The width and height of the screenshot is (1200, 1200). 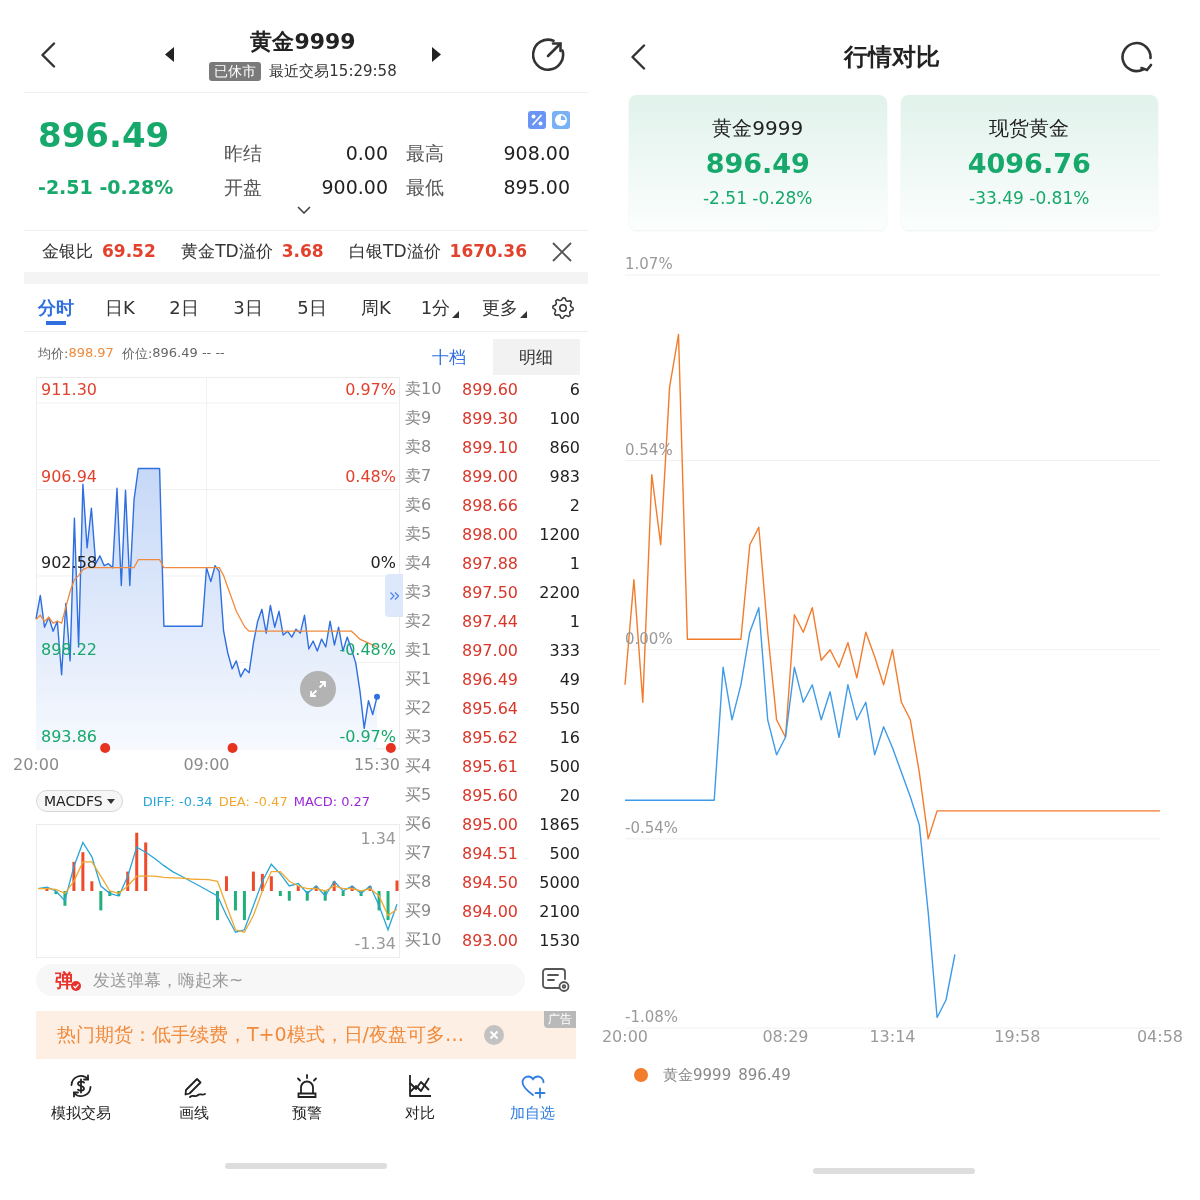 What do you see at coordinates (697, 1075) in the screenshot?
I see `legend-label: 黄金9999` at bounding box center [697, 1075].